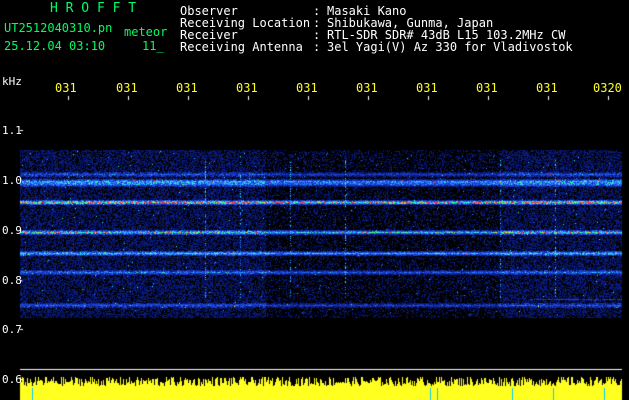 This screenshot has height=400, width=629. I want to click on frame-index: 11_, so click(153, 46).